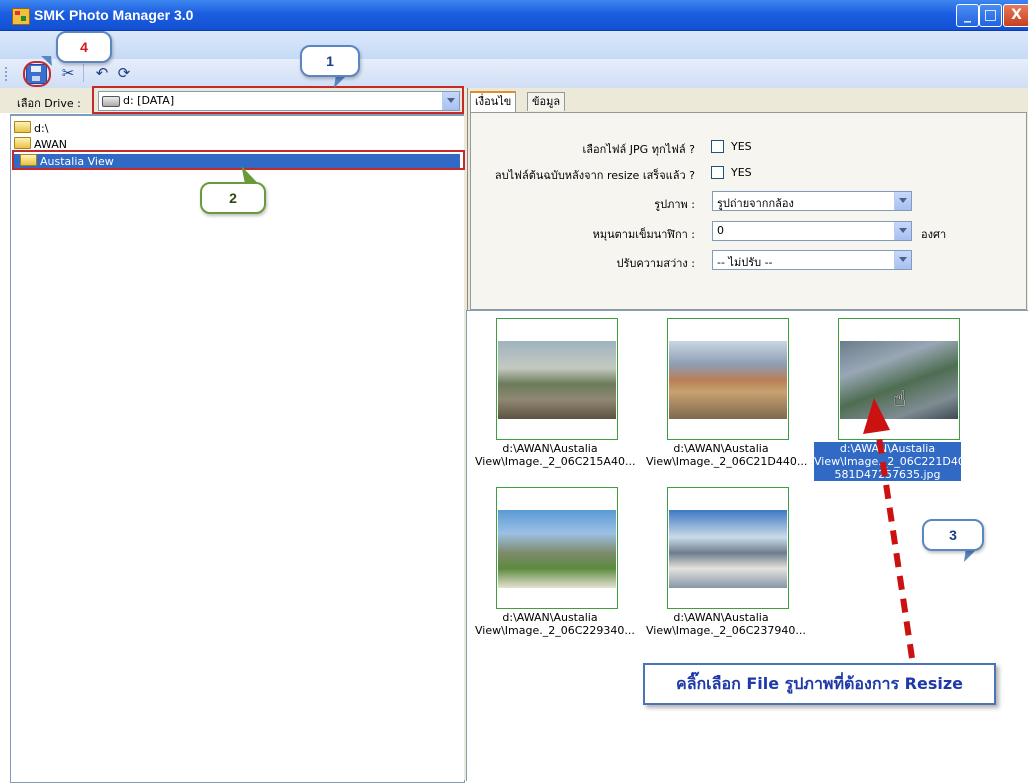  I want to click on instruction-callout: คลิ๊กเลือก File รูปภาพที่ต้องการ Resize, so click(819, 684).